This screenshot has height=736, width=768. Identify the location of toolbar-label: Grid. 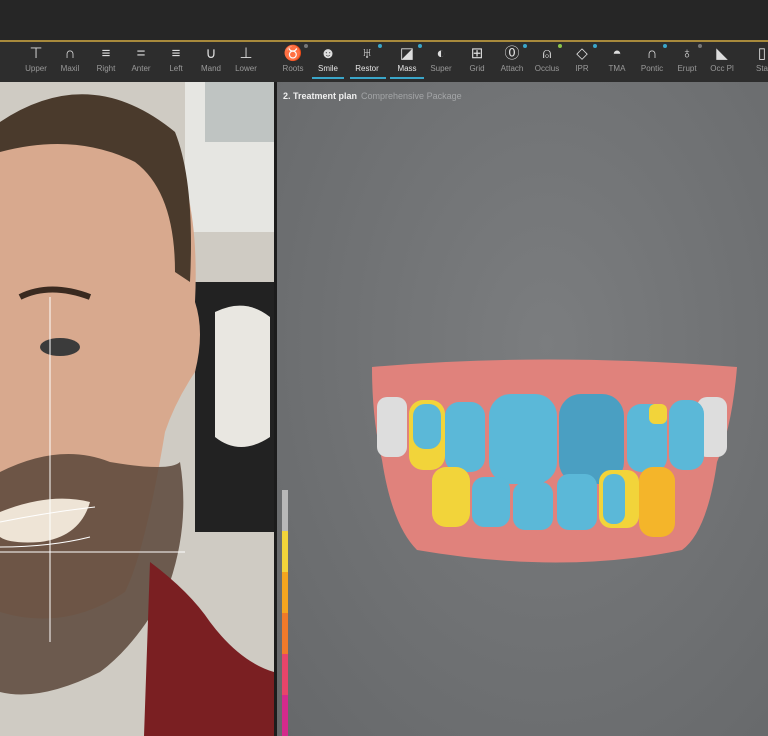
(477, 68).